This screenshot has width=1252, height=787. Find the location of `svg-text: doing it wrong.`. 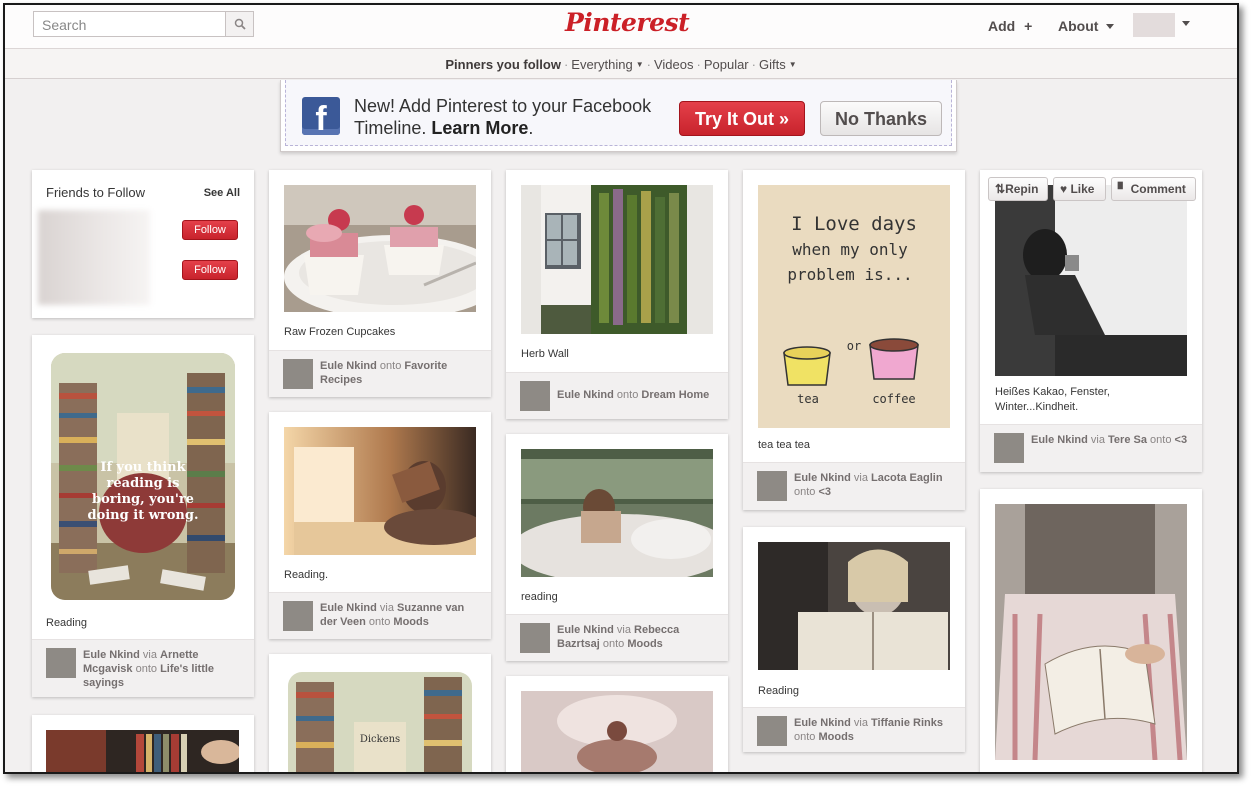

svg-text: doing it wrong. is located at coordinates (142, 515).